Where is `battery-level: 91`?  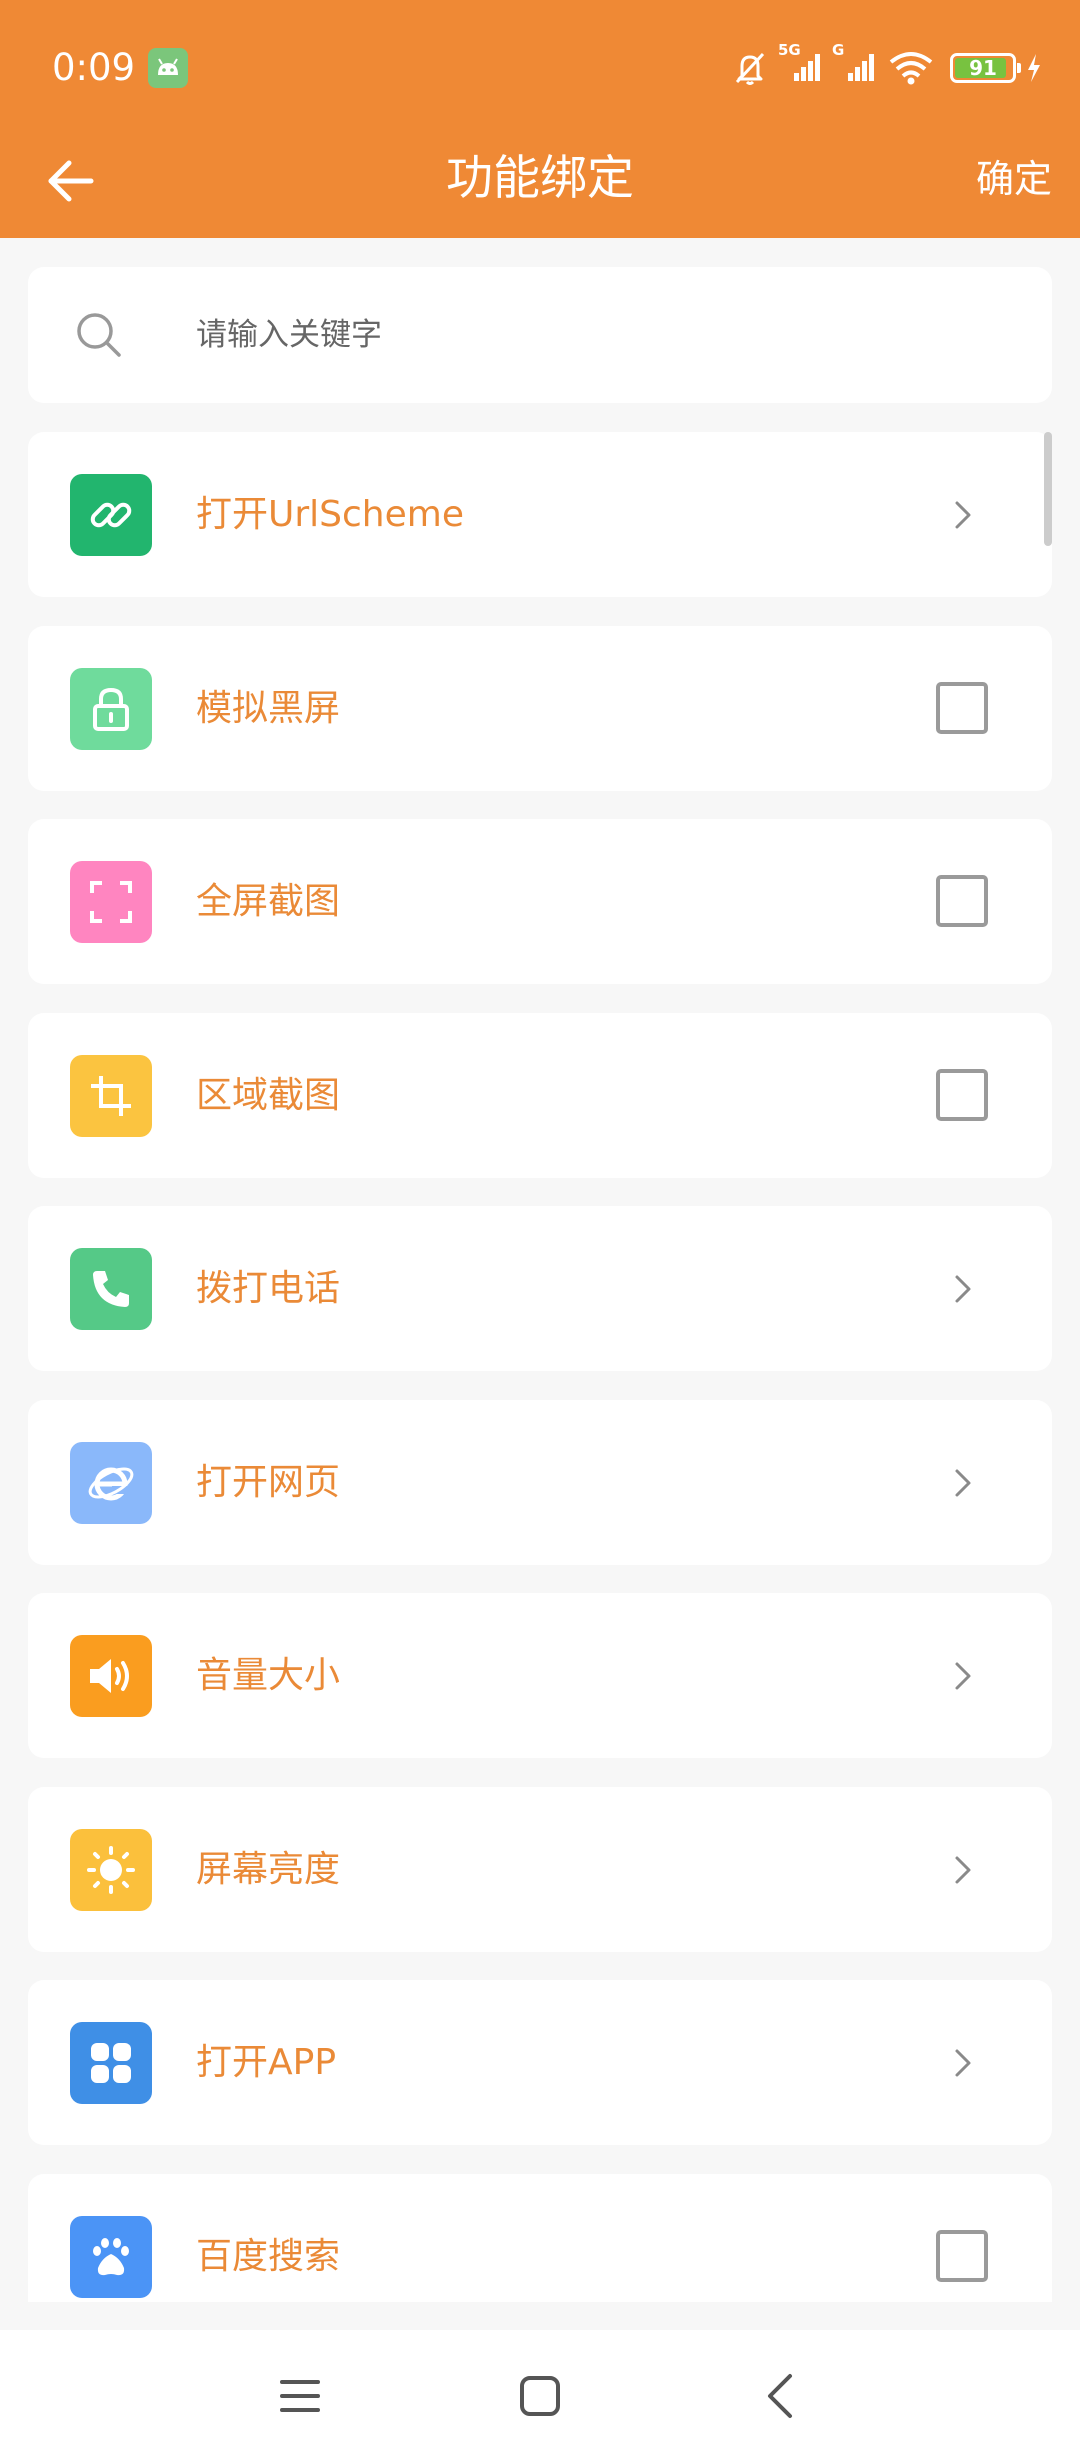
battery-level: 91 is located at coordinates (983, 68).